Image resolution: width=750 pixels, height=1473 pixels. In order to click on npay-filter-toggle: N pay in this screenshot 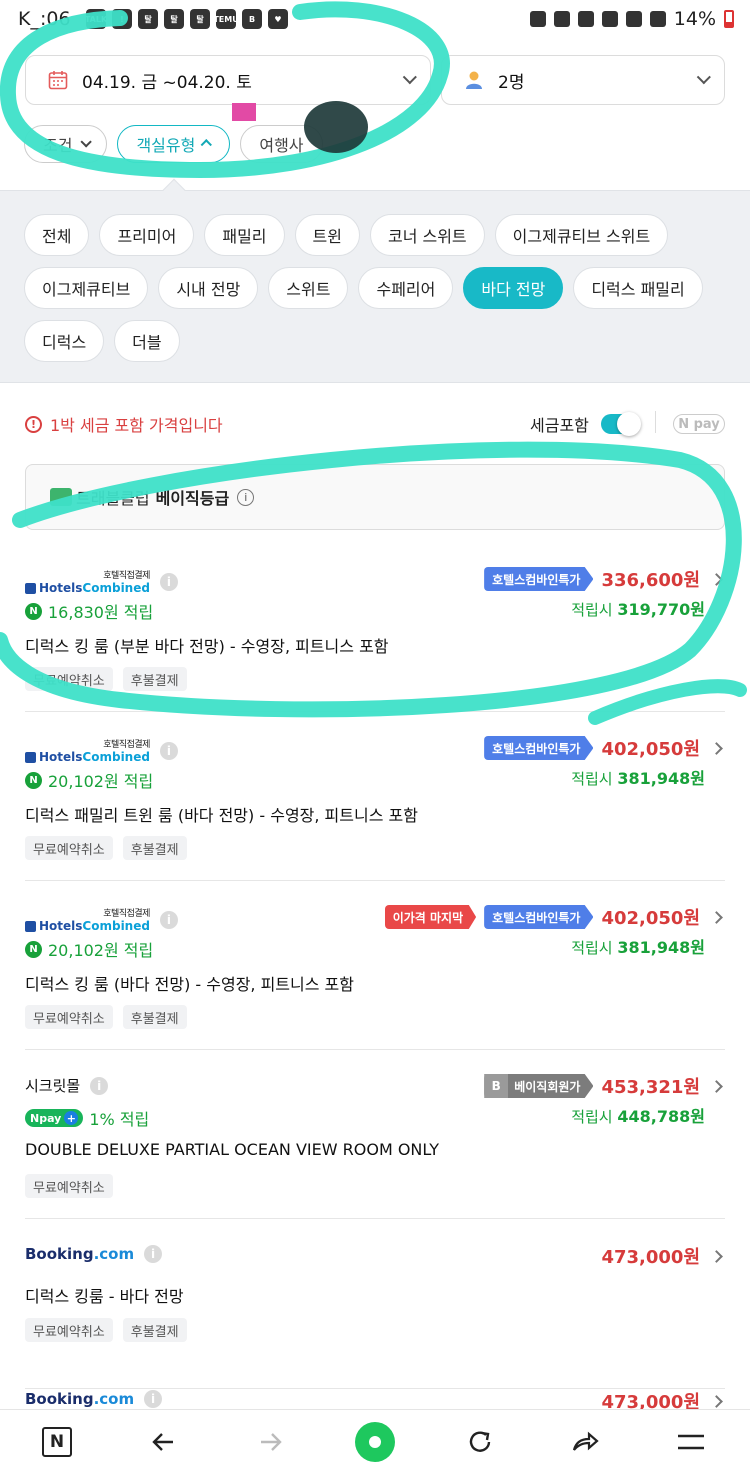, I will do `click(699, 424)`.